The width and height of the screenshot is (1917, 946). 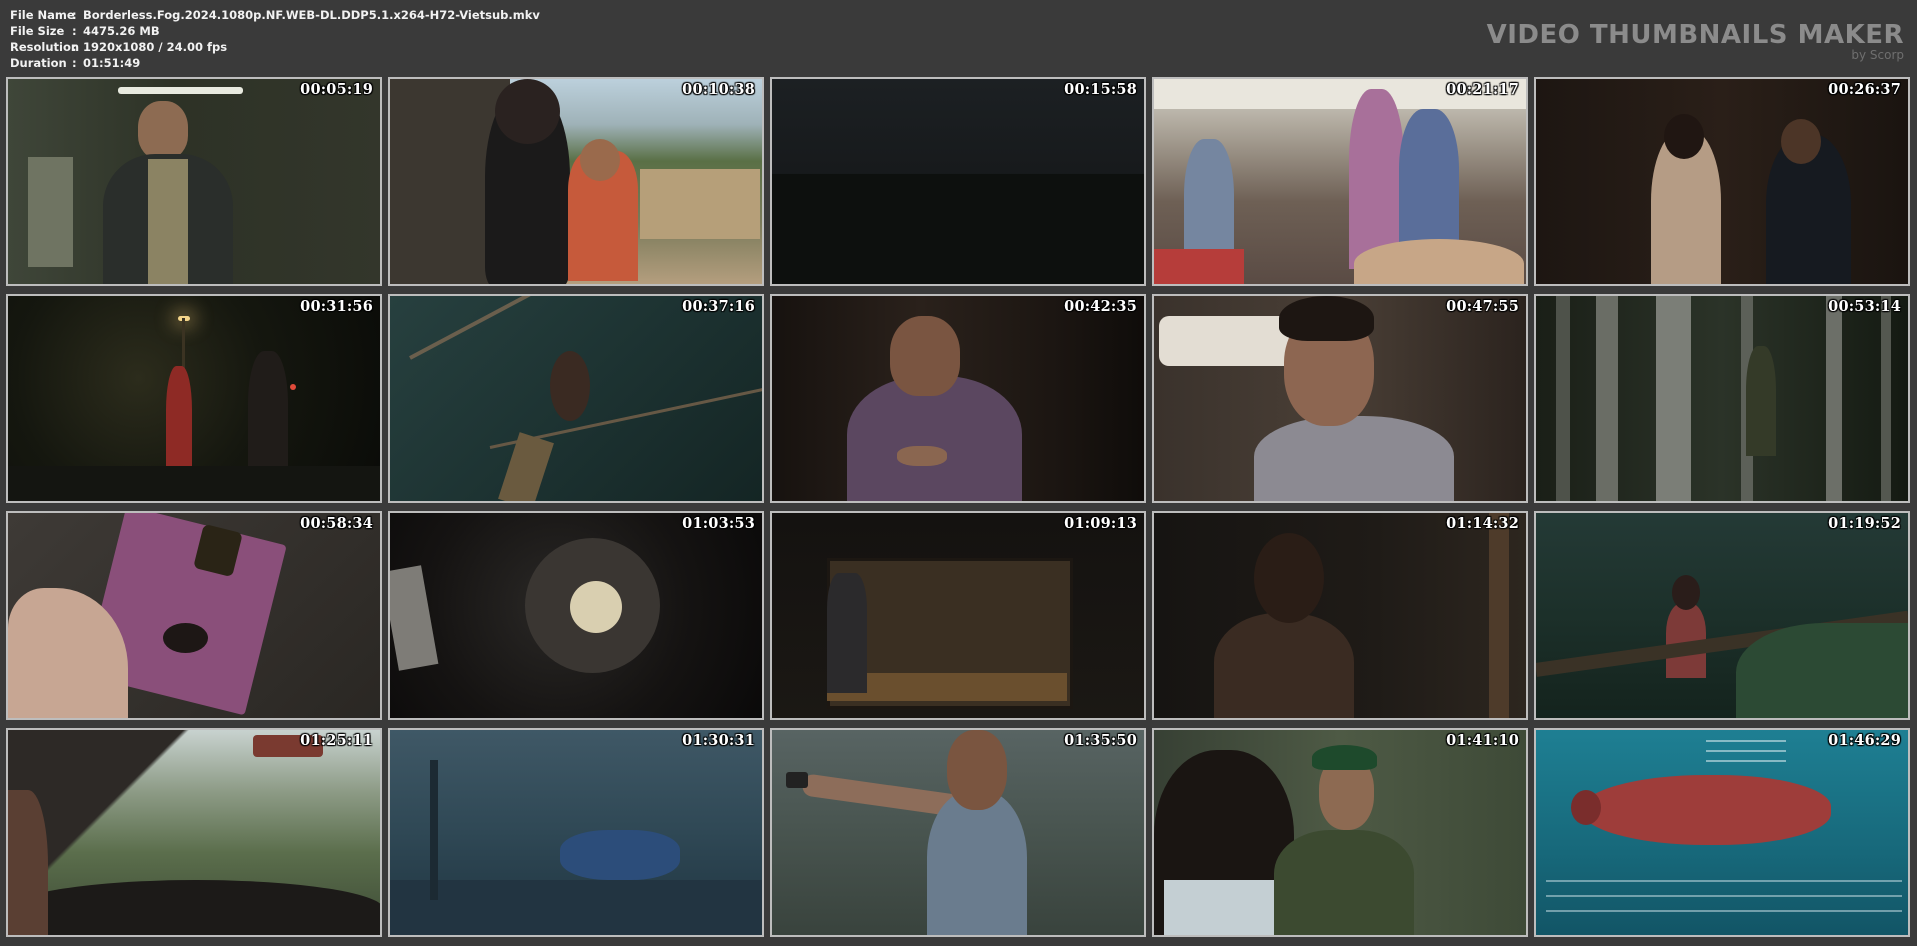 What do you see at coordinates (1482, 306) in the screenshot?
I see `timestamp: 00:47:55` at bounding box center [1482, 306].